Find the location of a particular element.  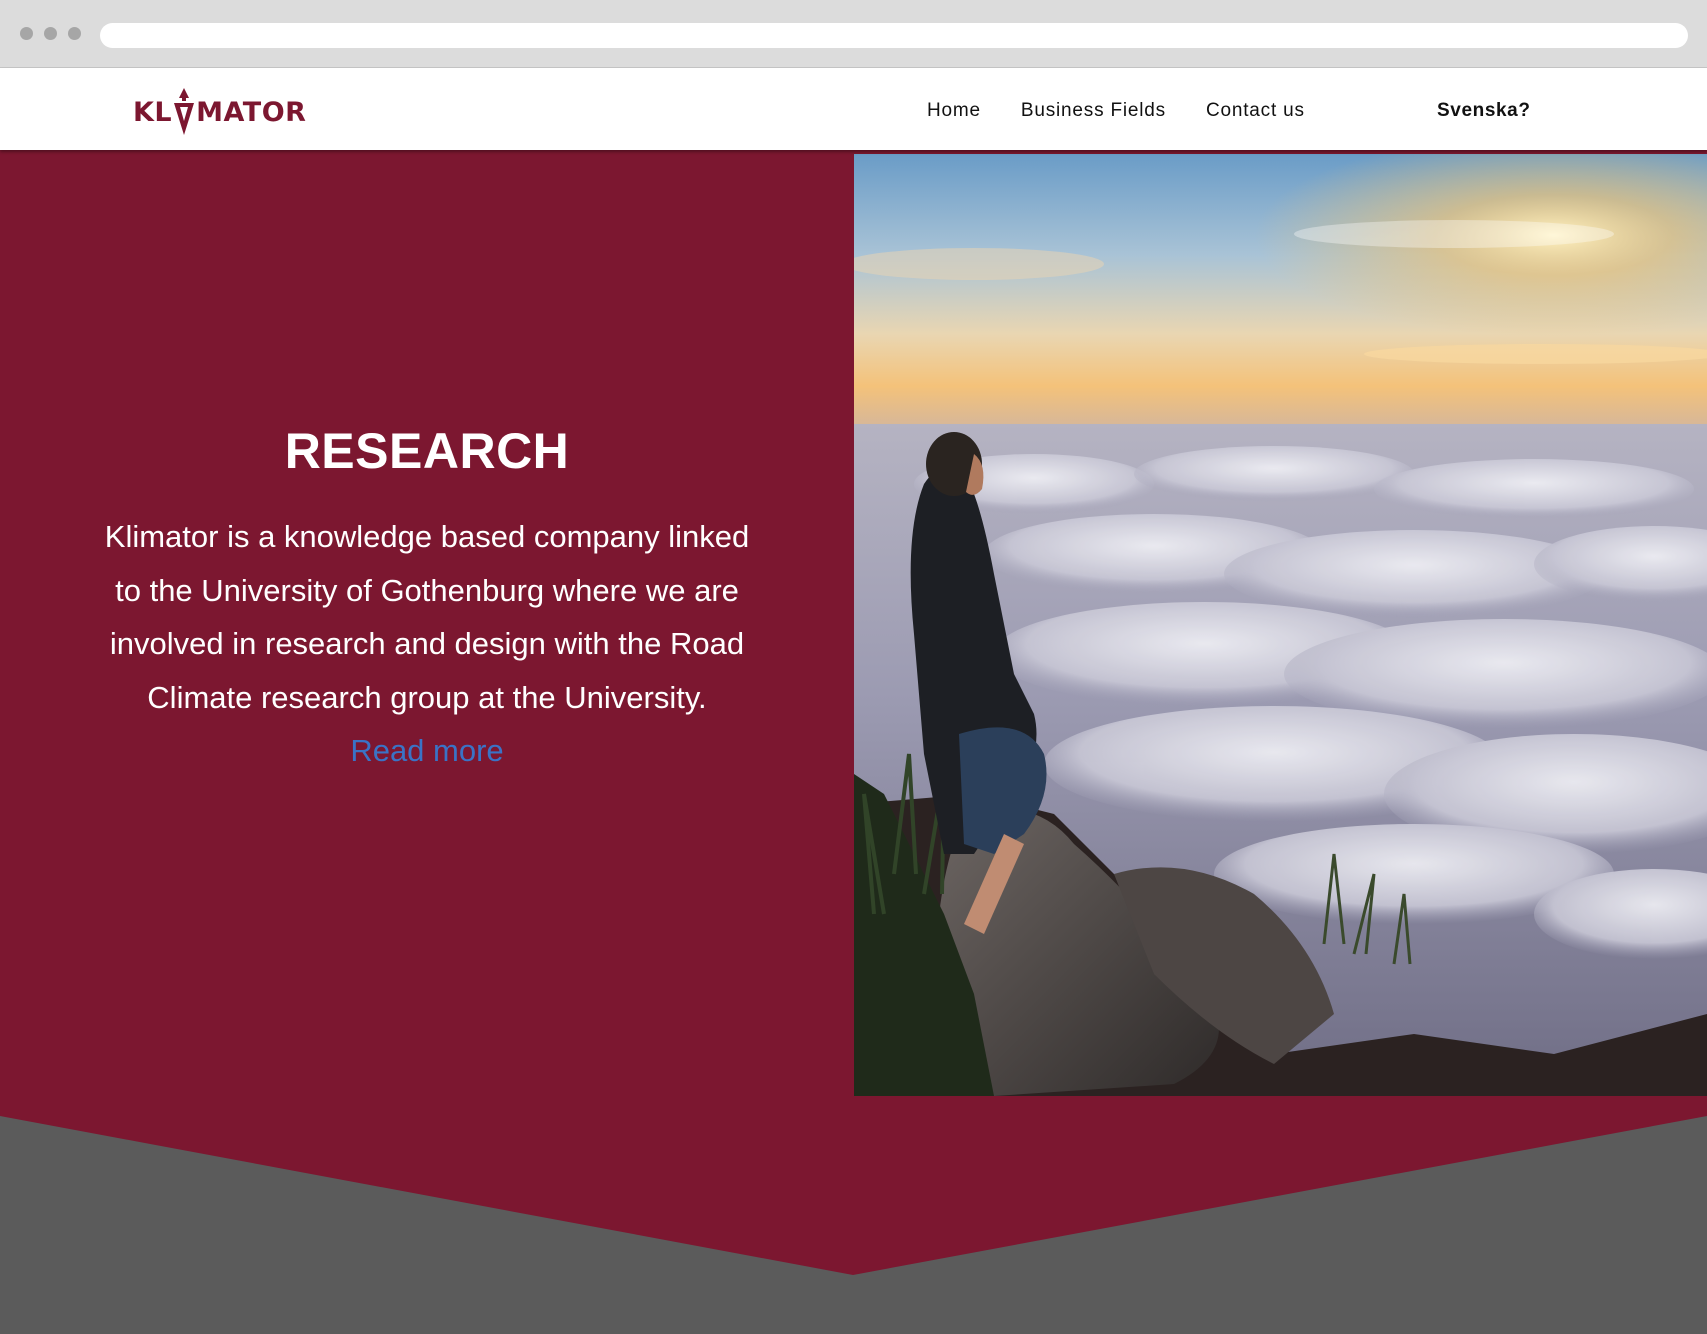

browser-chrome is located at coordinates (853, 34).